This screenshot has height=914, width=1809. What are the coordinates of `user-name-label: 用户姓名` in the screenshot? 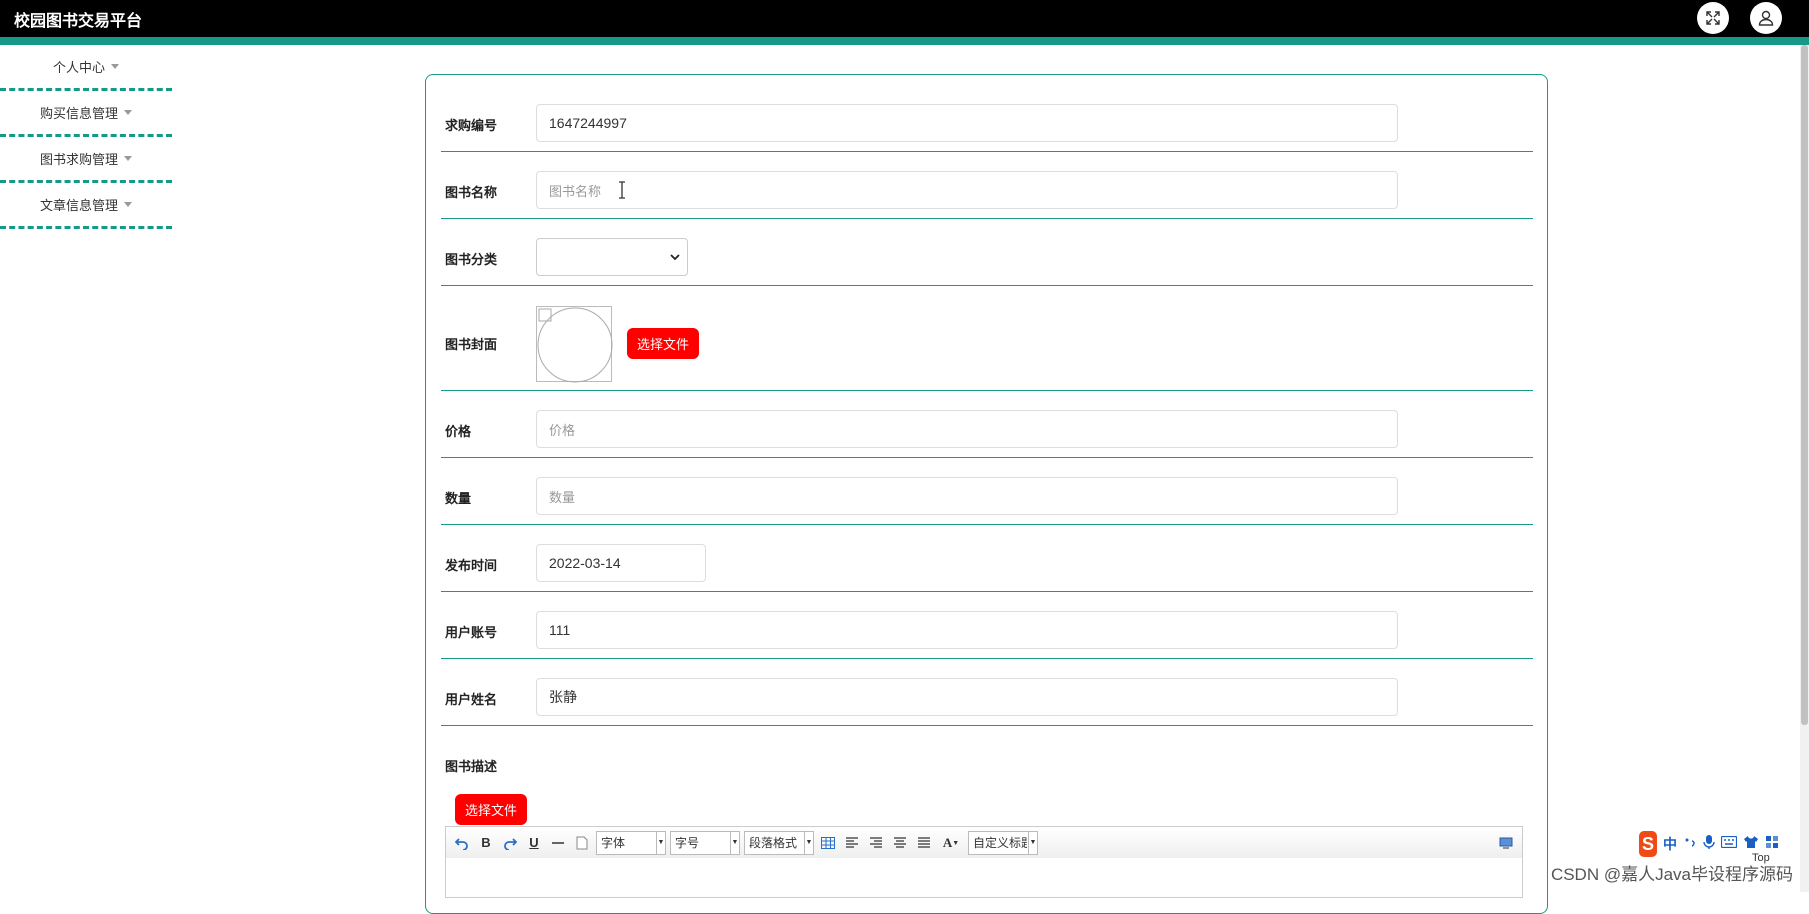 It's located at (471, 699).